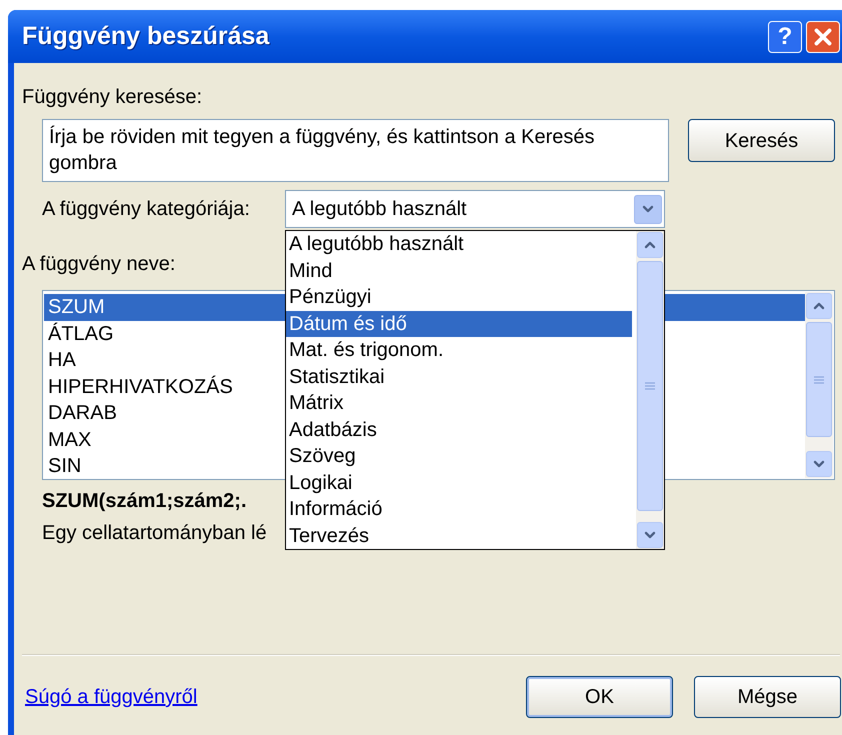  Describe the element at coordinates (99, 264) in the screenshot. I see `function-name-label: A függvény neve:` at that location.